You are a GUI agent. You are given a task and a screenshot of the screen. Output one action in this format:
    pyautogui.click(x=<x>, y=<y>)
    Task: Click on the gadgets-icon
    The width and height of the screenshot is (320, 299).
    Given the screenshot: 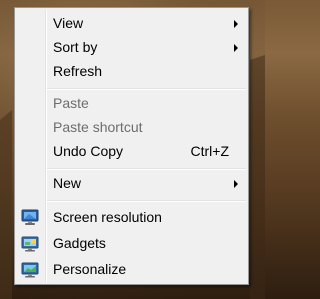 What is the action you would take?
    pyautogui.click(x=30, y=243)
    